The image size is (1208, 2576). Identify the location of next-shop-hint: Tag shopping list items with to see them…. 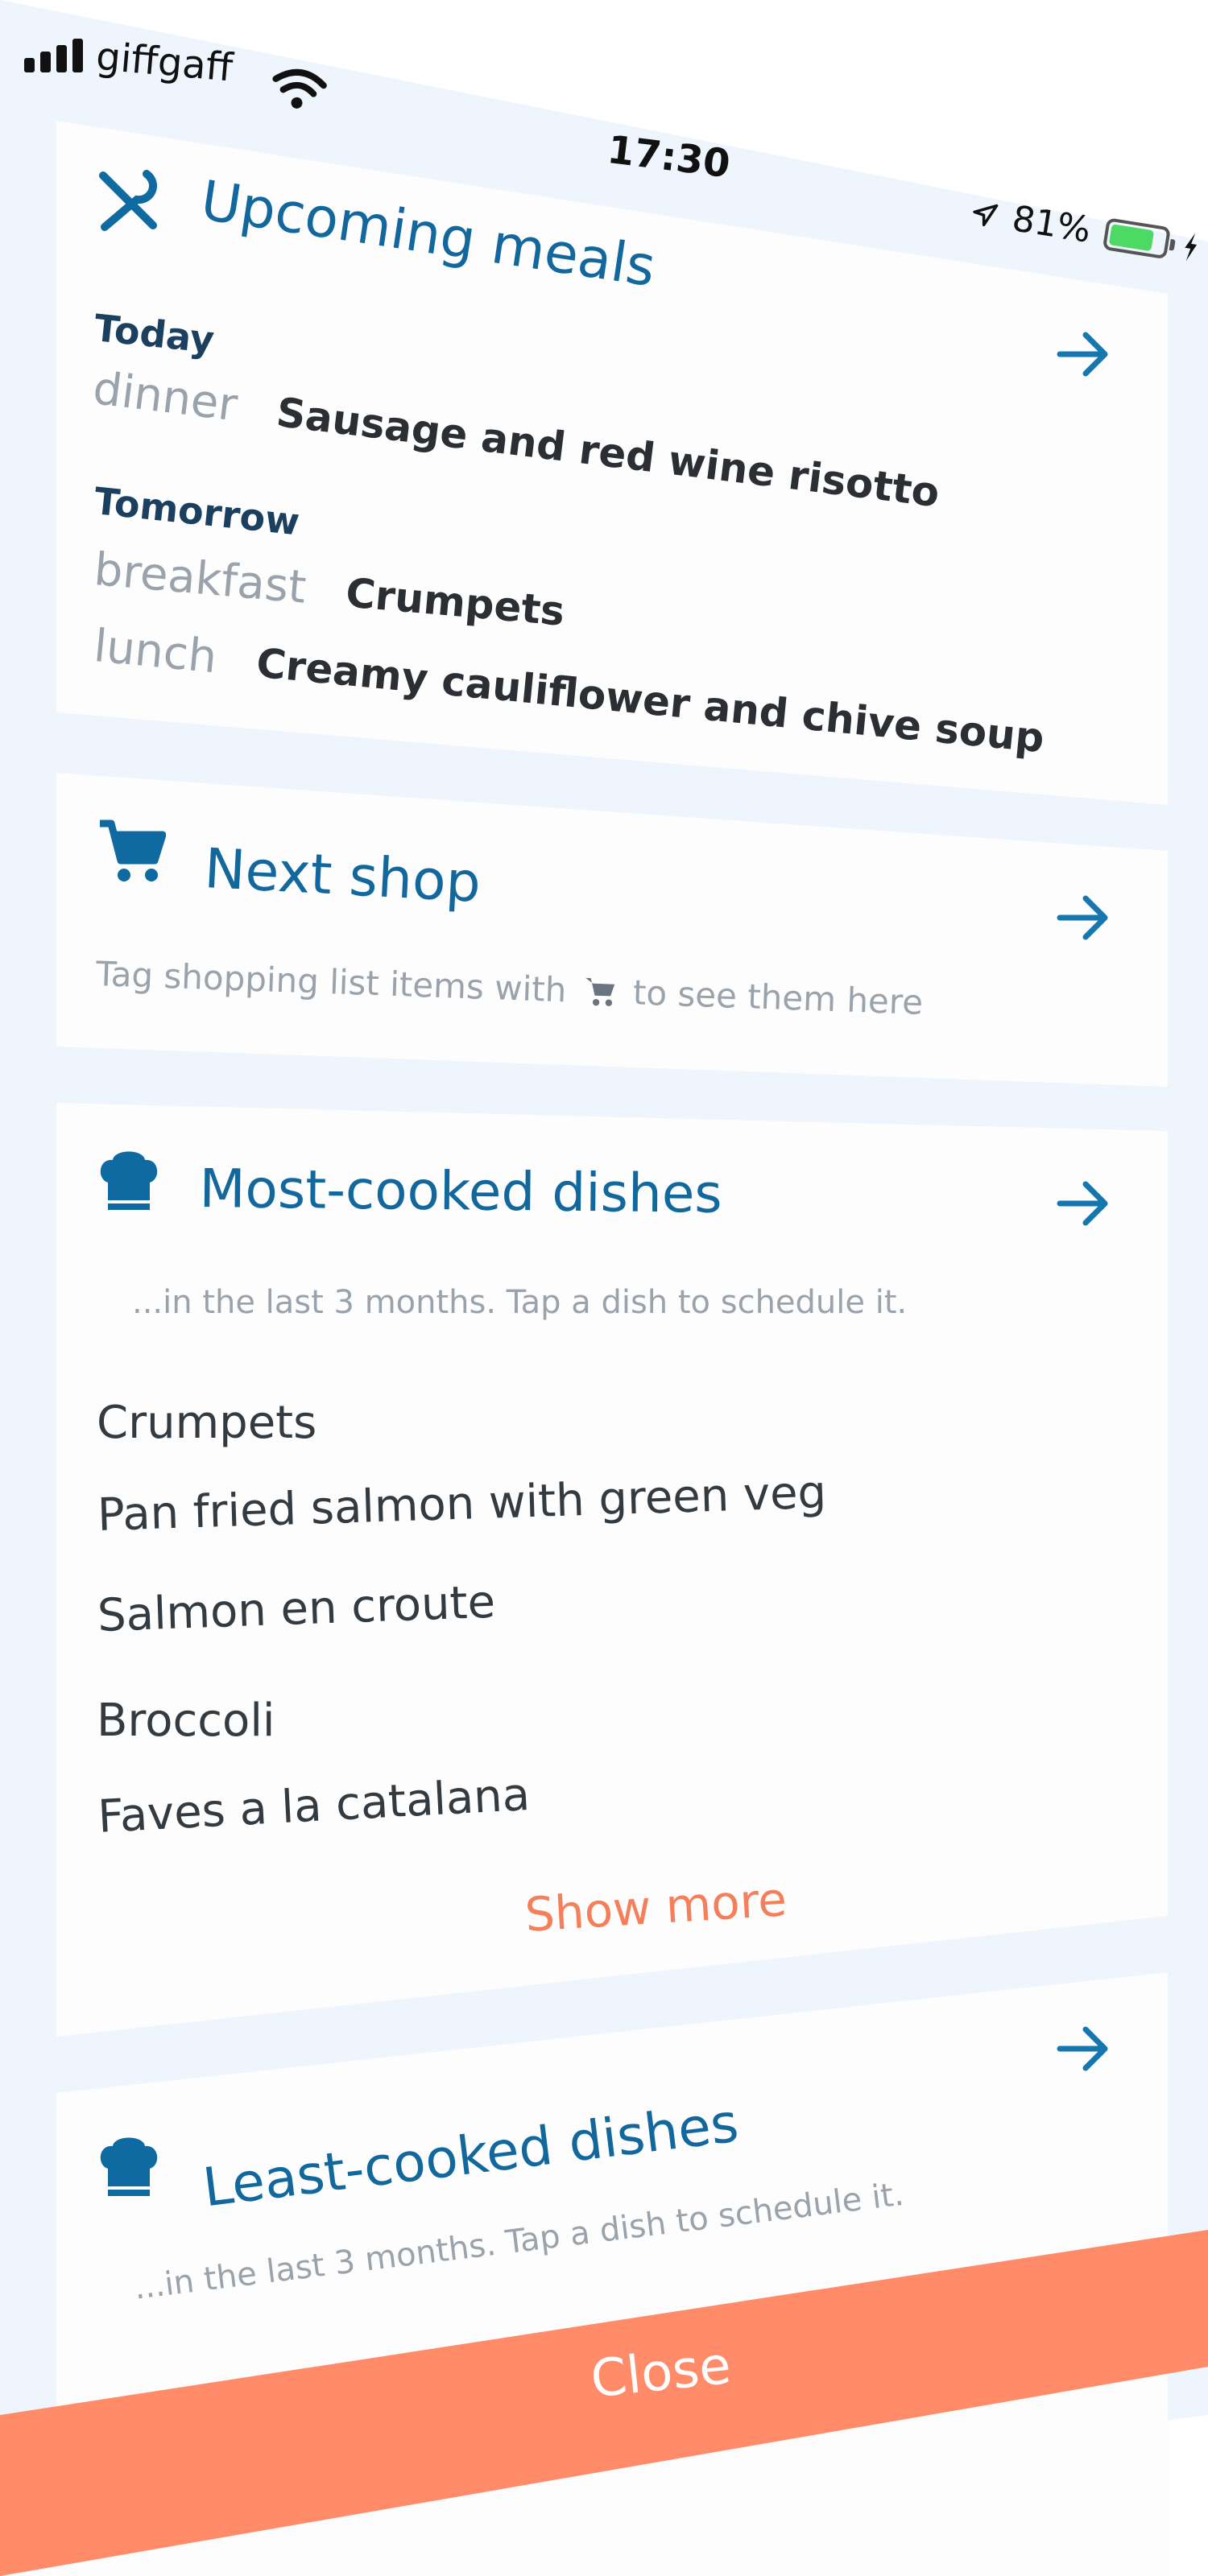
(510, 988).